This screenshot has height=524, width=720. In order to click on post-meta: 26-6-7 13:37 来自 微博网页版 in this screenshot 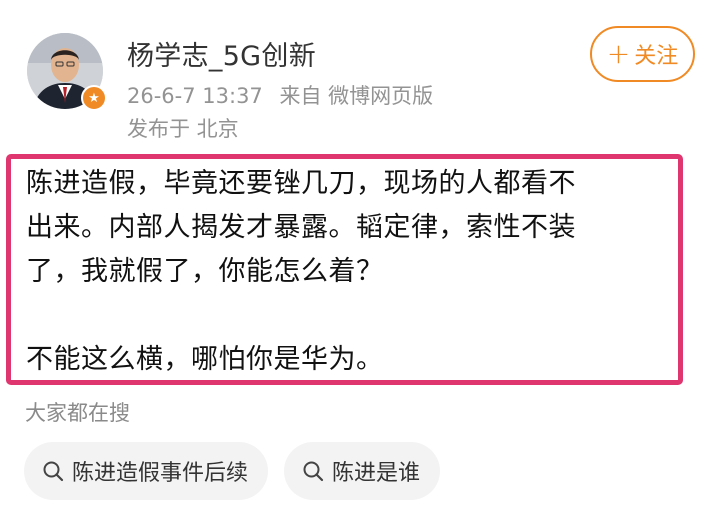, I will do `click(285, 95)`.